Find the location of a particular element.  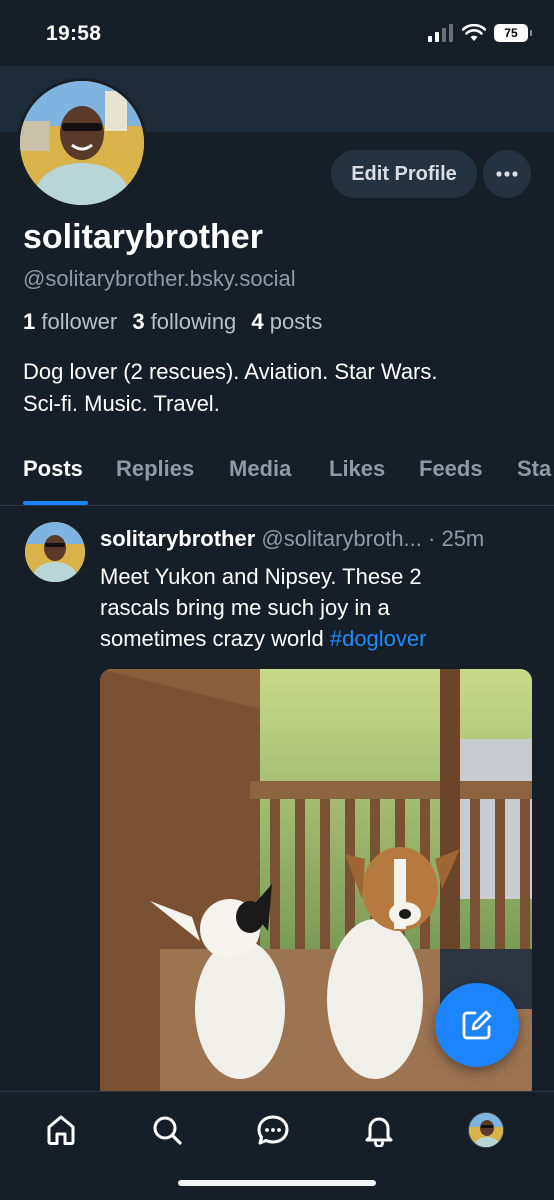

more-icon is located at coordinates (507, 174).